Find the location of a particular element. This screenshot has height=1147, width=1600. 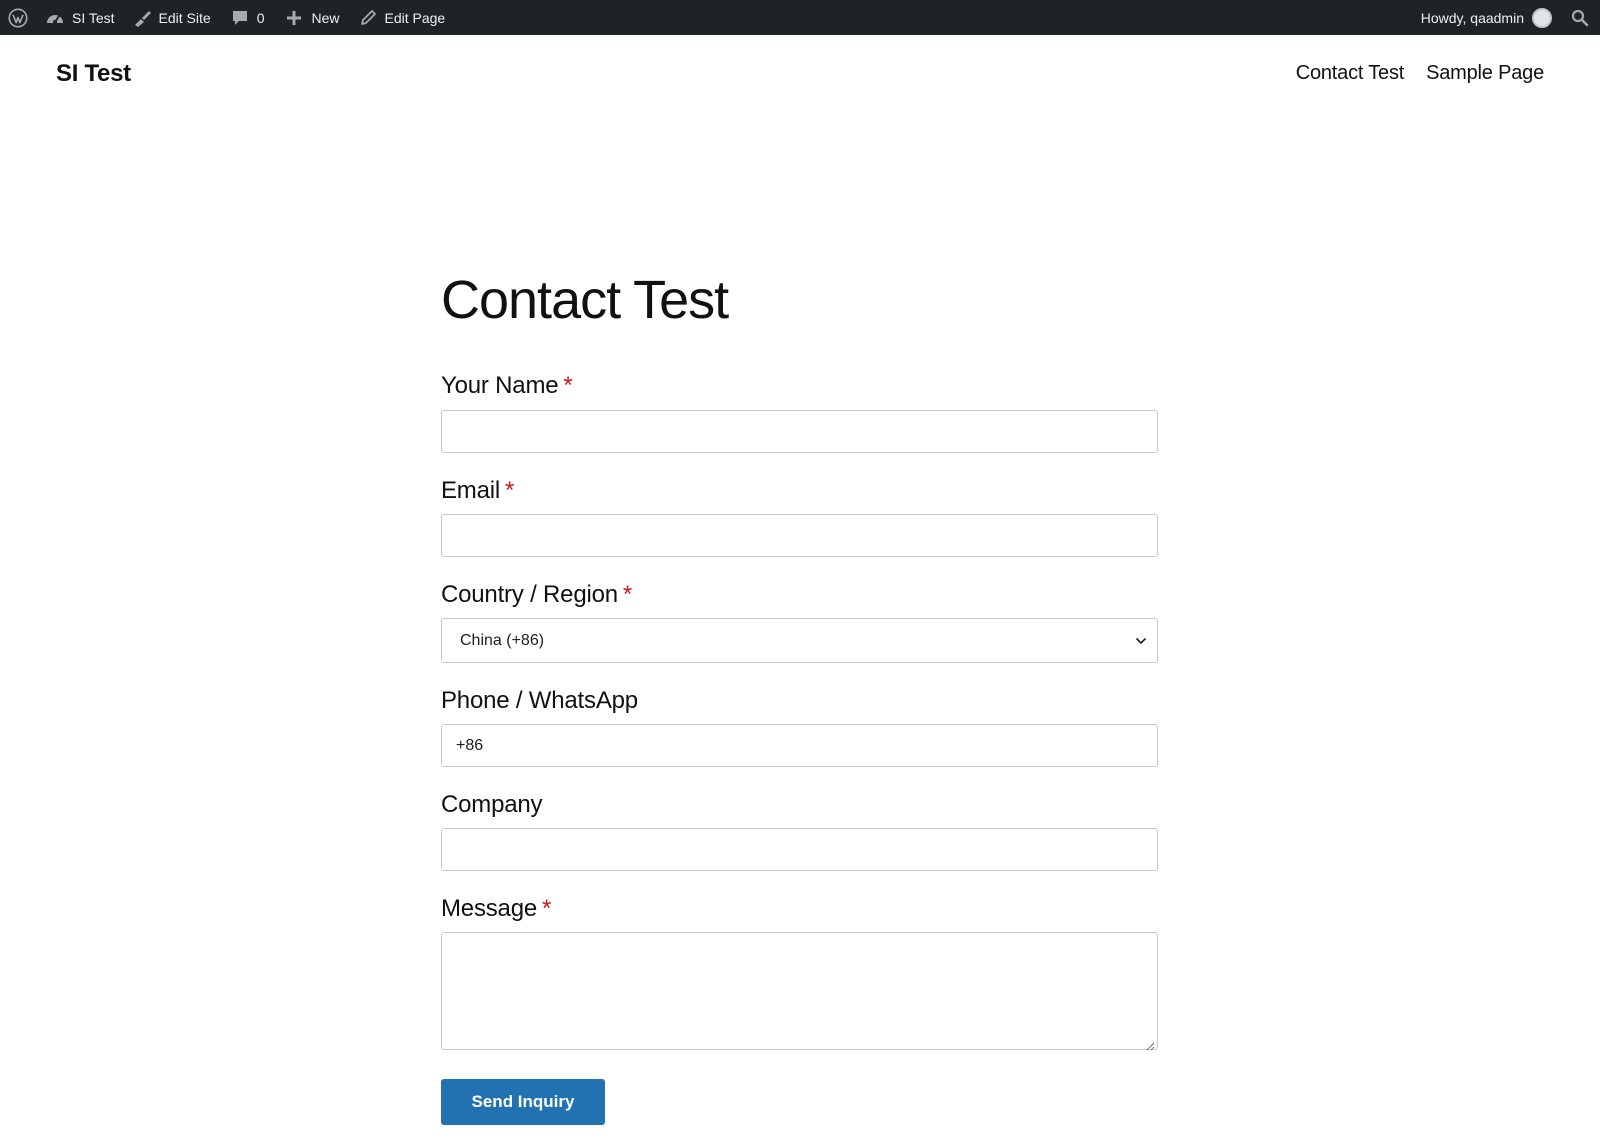

phone-label: Phone / WhatsApp is located at coordinates (539, 701).